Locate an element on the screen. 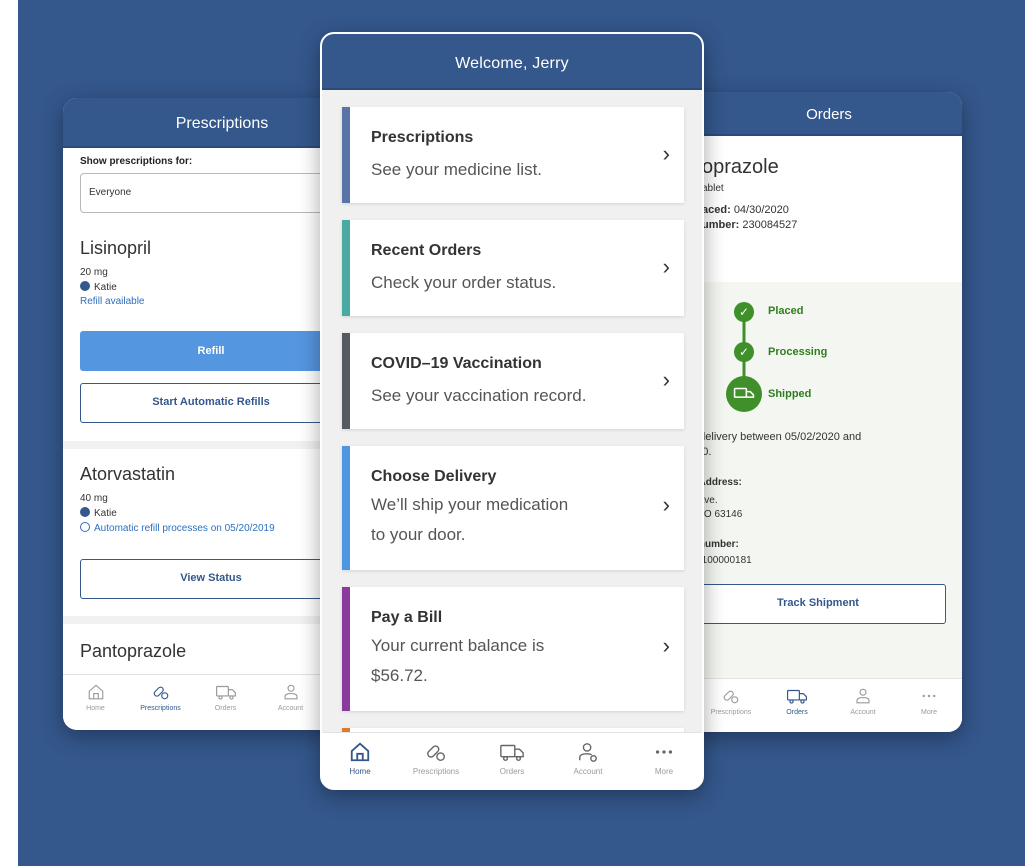  screen-header: Welcome, Jerry is located at coordinates (512, 62).